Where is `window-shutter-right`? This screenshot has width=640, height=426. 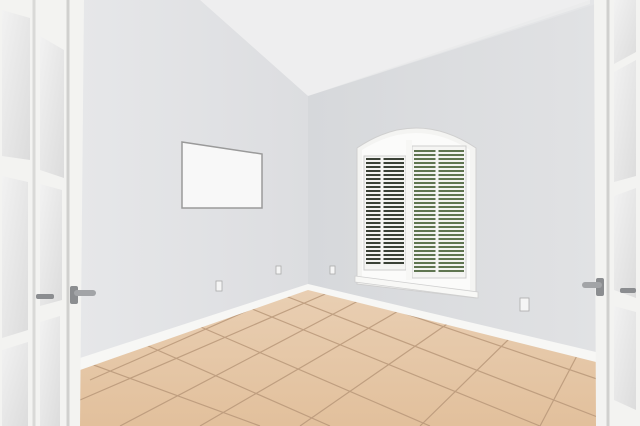 window-shutter-right is located at coordinates (439, 212).